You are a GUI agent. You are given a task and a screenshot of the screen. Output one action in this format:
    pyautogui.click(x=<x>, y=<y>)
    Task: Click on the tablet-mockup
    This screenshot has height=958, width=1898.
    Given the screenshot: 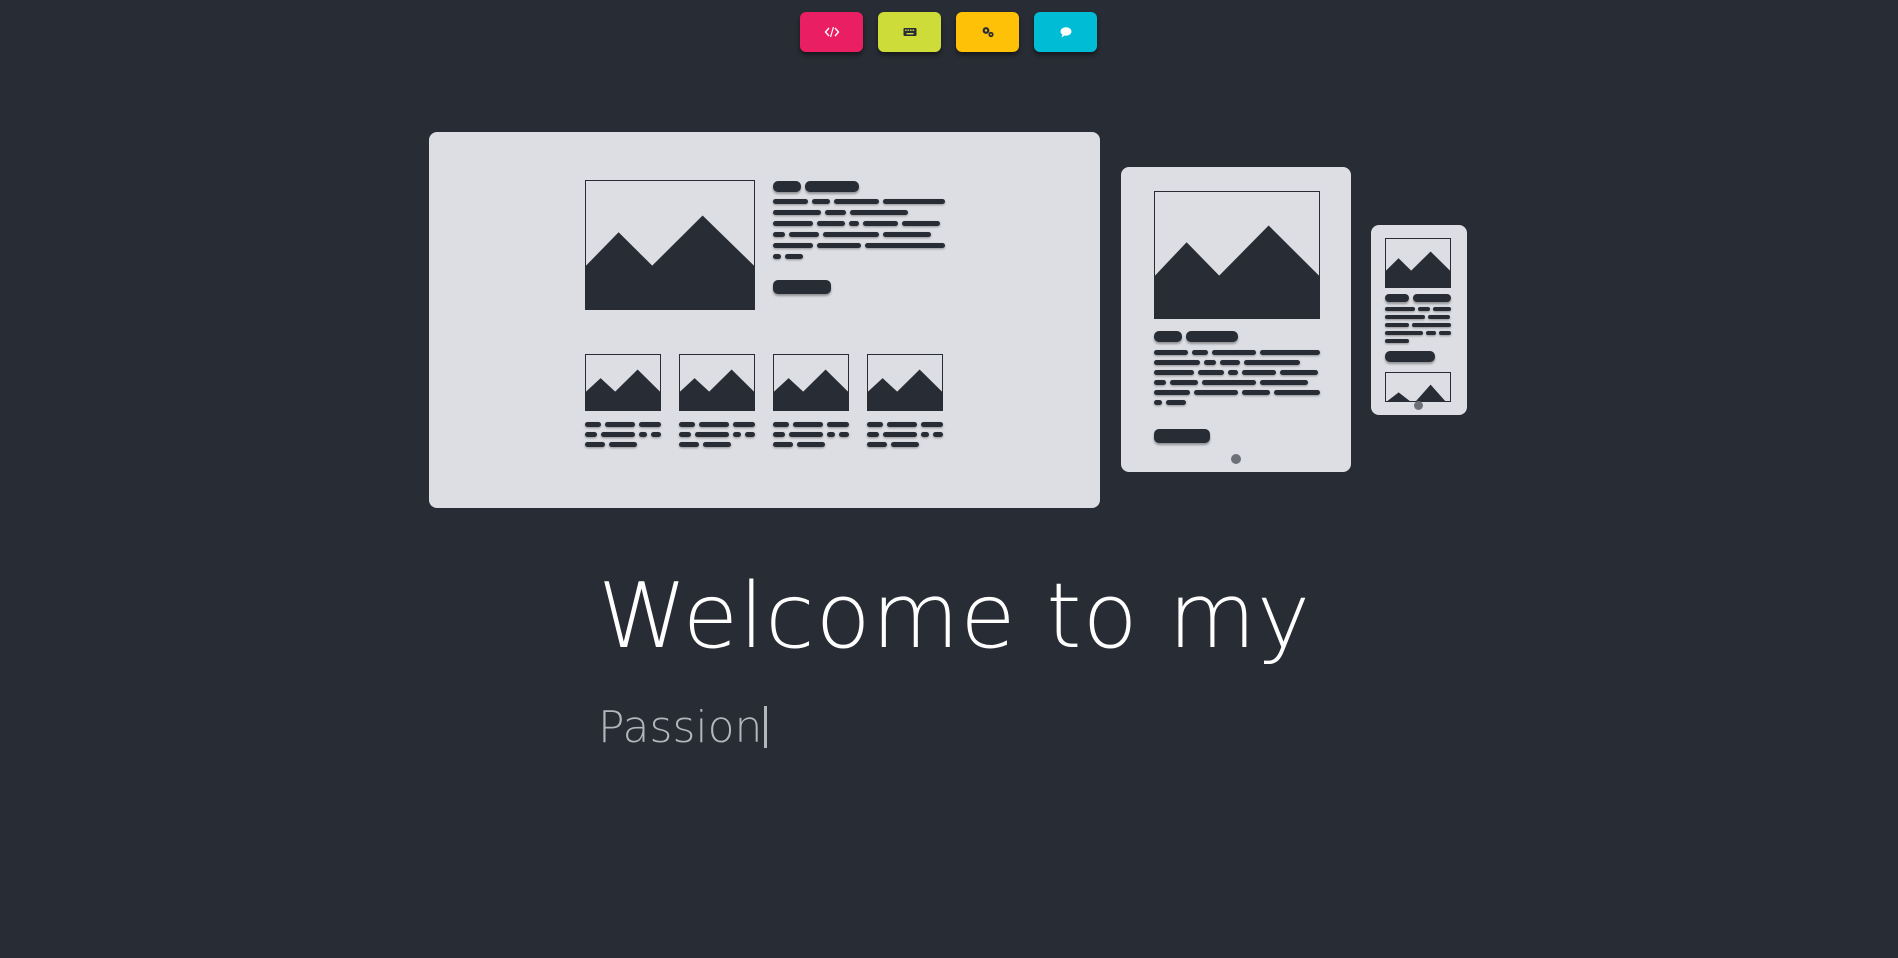 What is the action you would take?
    pyautogui.click(x=1236, y=319)
    